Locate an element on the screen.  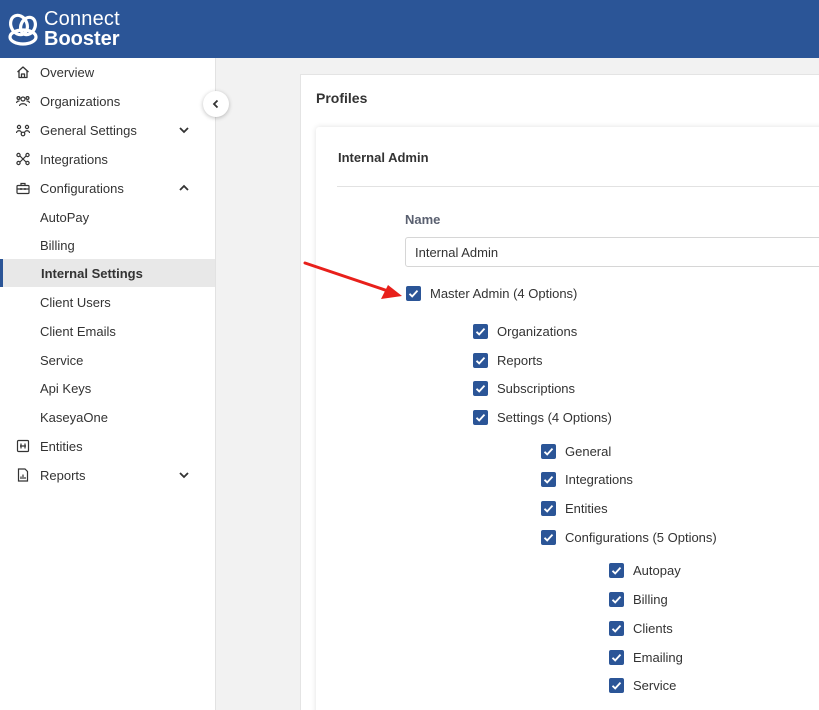
name-field-label: Name is located at coordinates (423, 219).